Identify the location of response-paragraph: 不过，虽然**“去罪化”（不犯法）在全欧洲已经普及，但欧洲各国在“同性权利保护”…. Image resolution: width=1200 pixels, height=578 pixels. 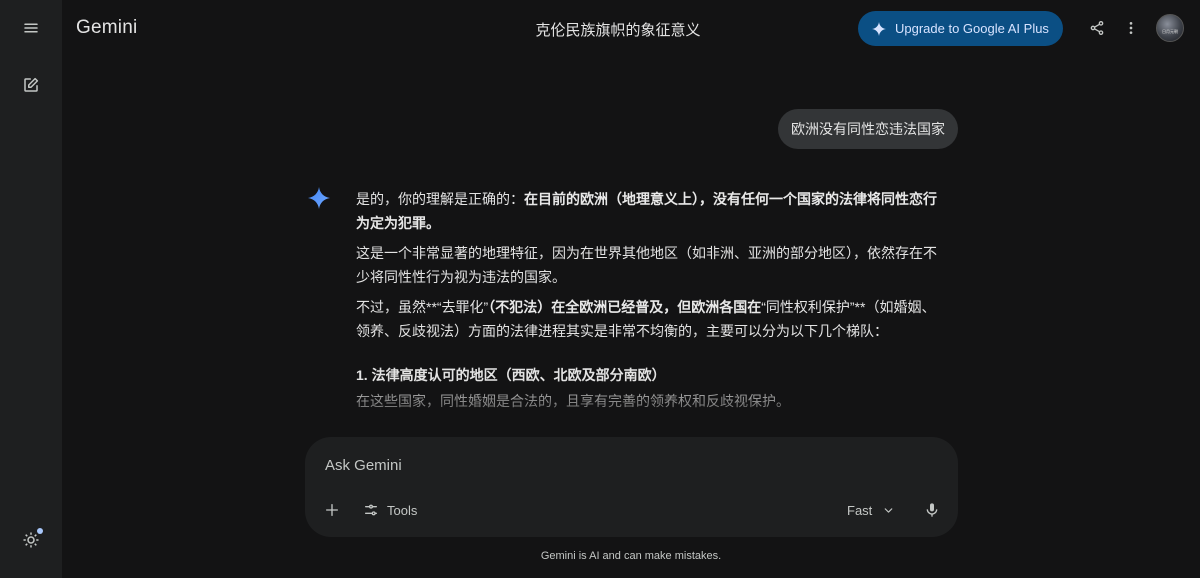
(652, 319).